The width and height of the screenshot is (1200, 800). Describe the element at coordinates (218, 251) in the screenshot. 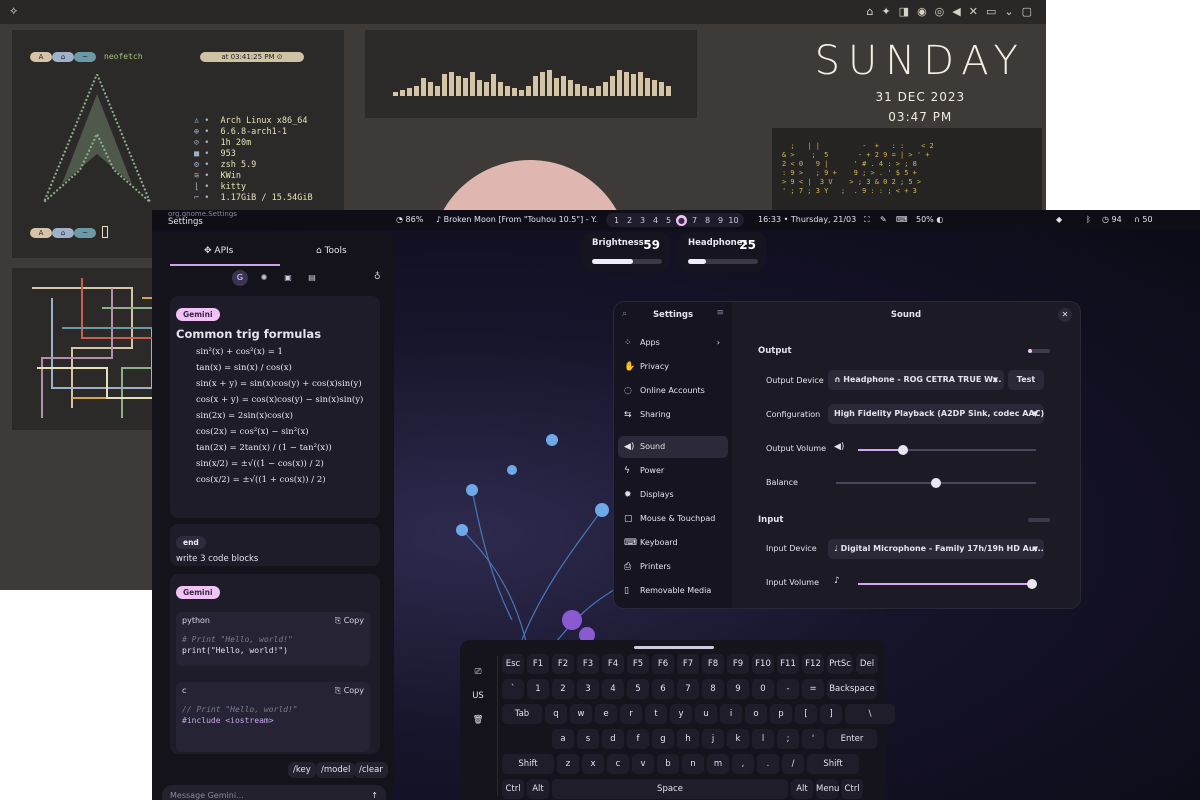

I see `tab-apis: ✥ APIs` at that location.